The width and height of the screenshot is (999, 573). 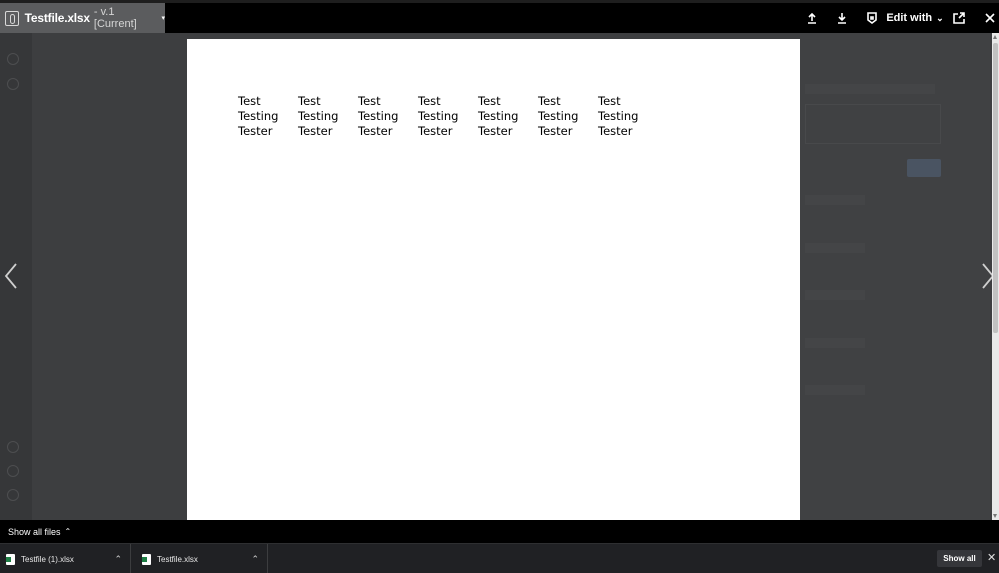 What do you see at coordinates (995, 188) in the screenshot?
I see `scroll-thumb` at bounding box center [995, 188].